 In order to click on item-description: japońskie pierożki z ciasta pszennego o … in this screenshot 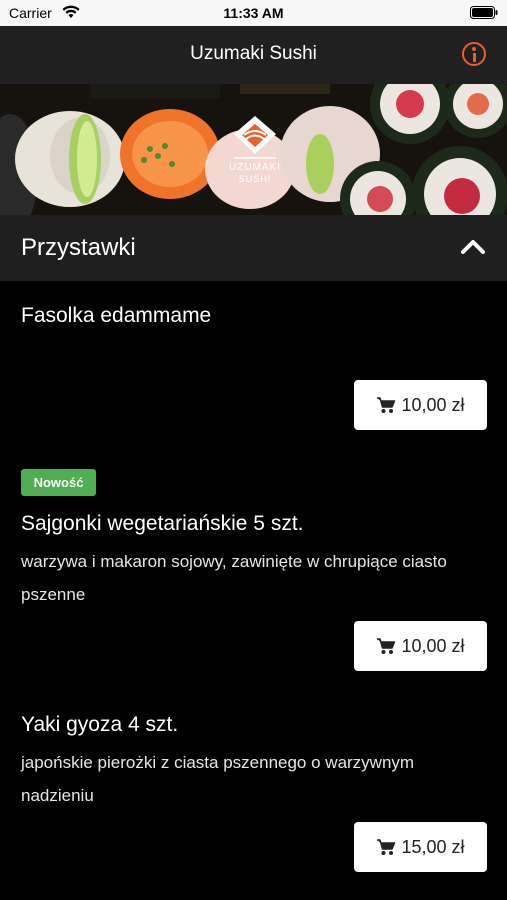, I will do `click(218, 779)`.